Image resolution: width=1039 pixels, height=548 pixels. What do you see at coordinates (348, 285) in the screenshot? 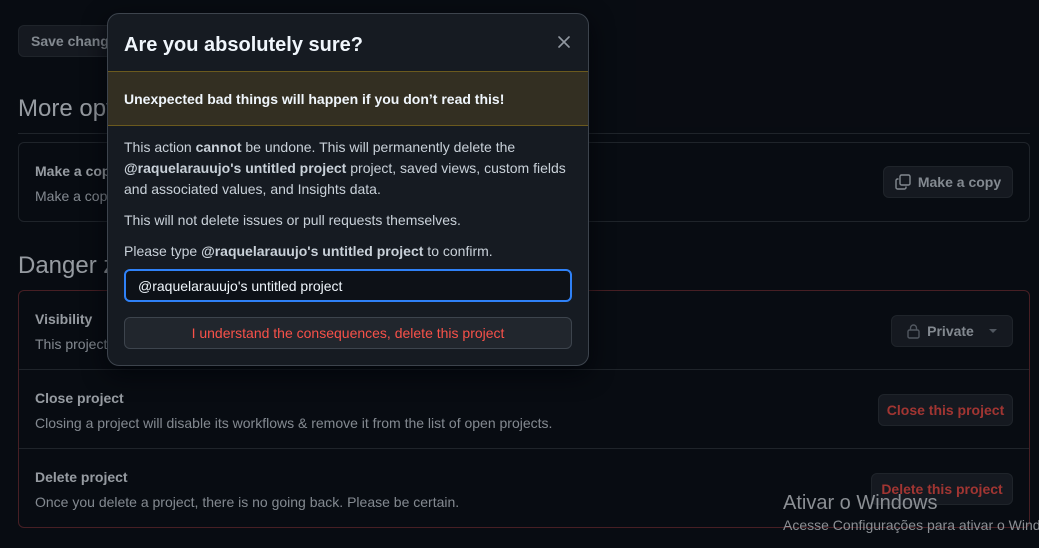
I see `confirm-project-name-input` at bounding box center [348, 285].